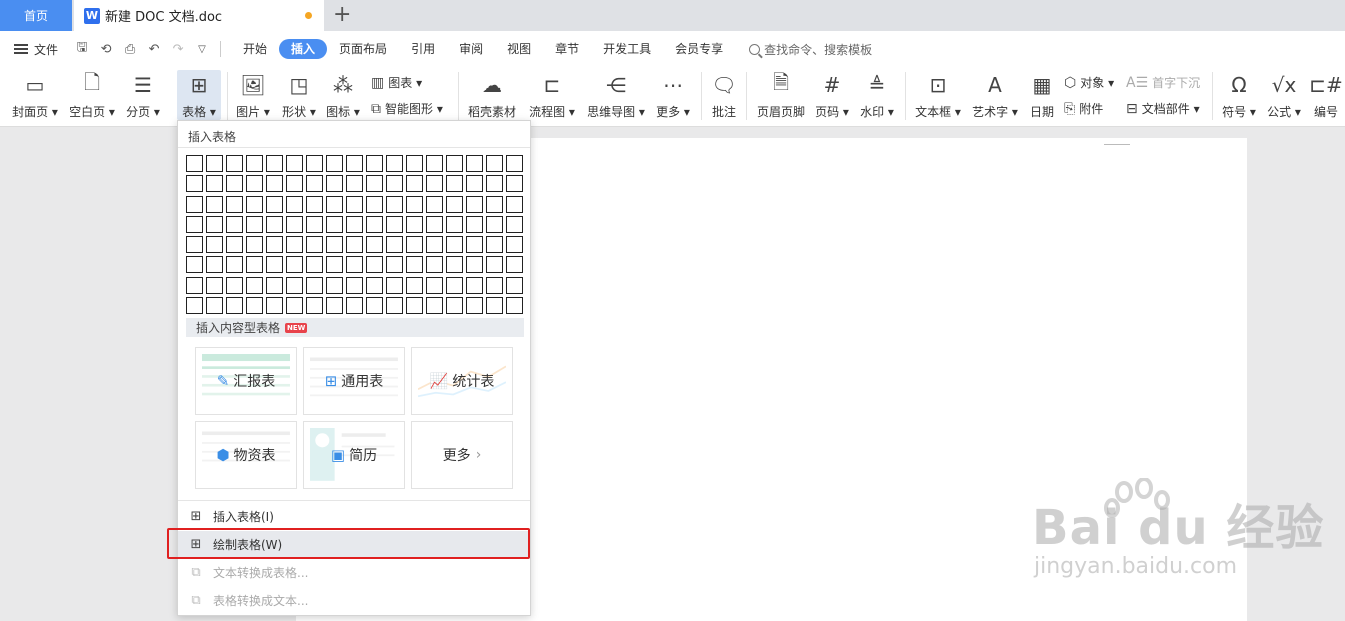 Image resolution: width=1345 pixels, height=621 pixels. I want to click on mind-map-button: ⋲ 思维导图 ▾, so click(616, 93).